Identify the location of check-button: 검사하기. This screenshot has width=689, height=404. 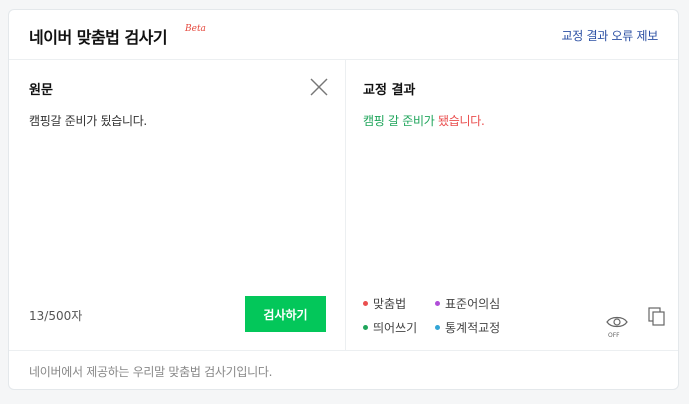
(285, 314).